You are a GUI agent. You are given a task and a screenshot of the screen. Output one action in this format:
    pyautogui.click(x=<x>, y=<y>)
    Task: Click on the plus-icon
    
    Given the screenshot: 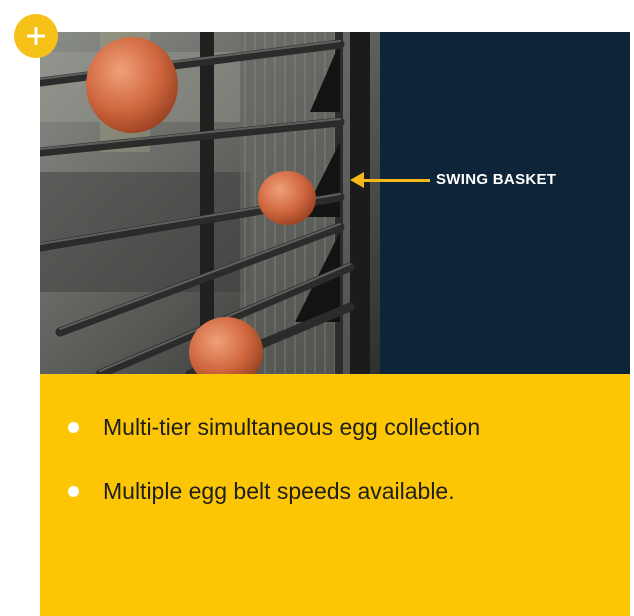 What is the action you would take?
    pyautogui.click(x=36, y=36)
    